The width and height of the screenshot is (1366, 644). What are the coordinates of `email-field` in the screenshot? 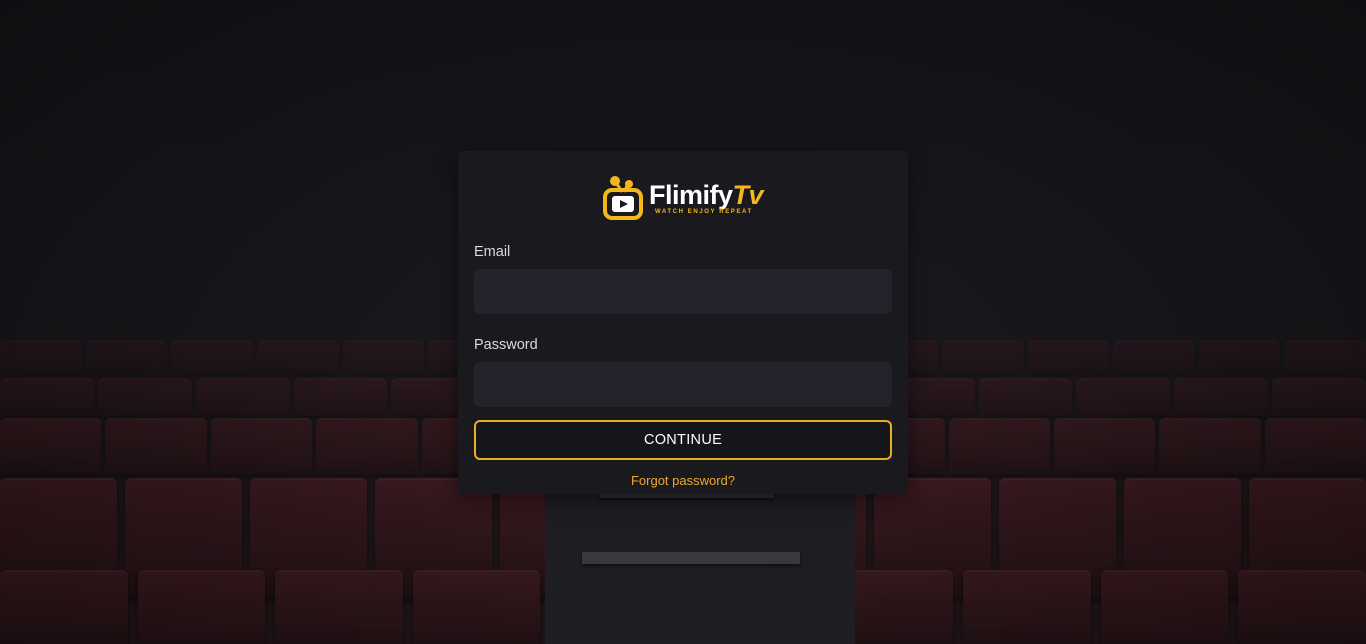 It's located at (683, 291).